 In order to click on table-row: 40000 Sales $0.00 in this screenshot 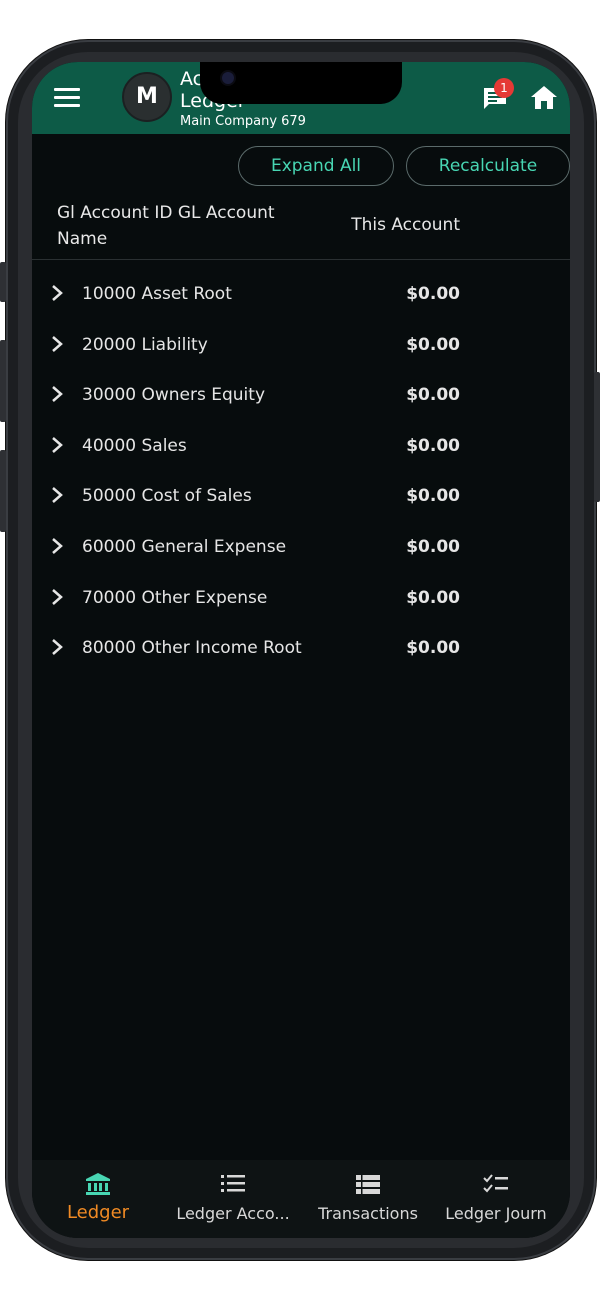, I will do `click(301, 447)`.